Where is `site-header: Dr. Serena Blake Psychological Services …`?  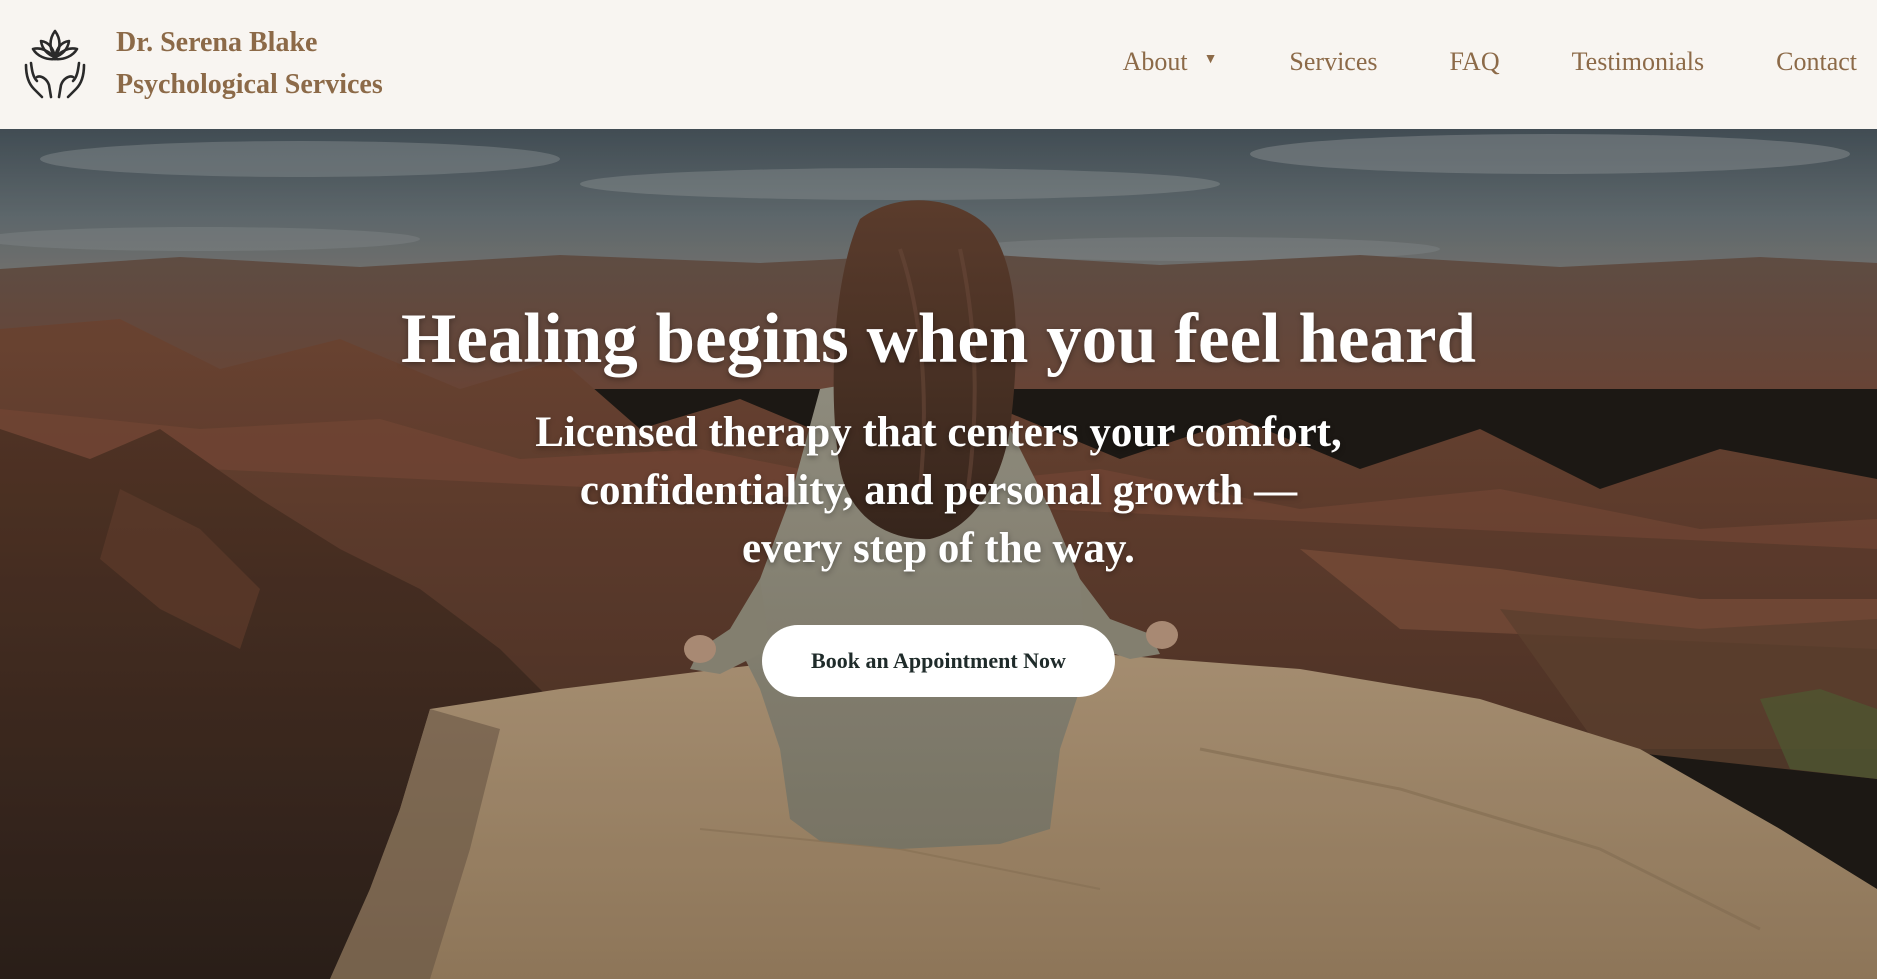
site-header: Dr. Serena Blake Psychological Services … is located at coordinates (938, 64).